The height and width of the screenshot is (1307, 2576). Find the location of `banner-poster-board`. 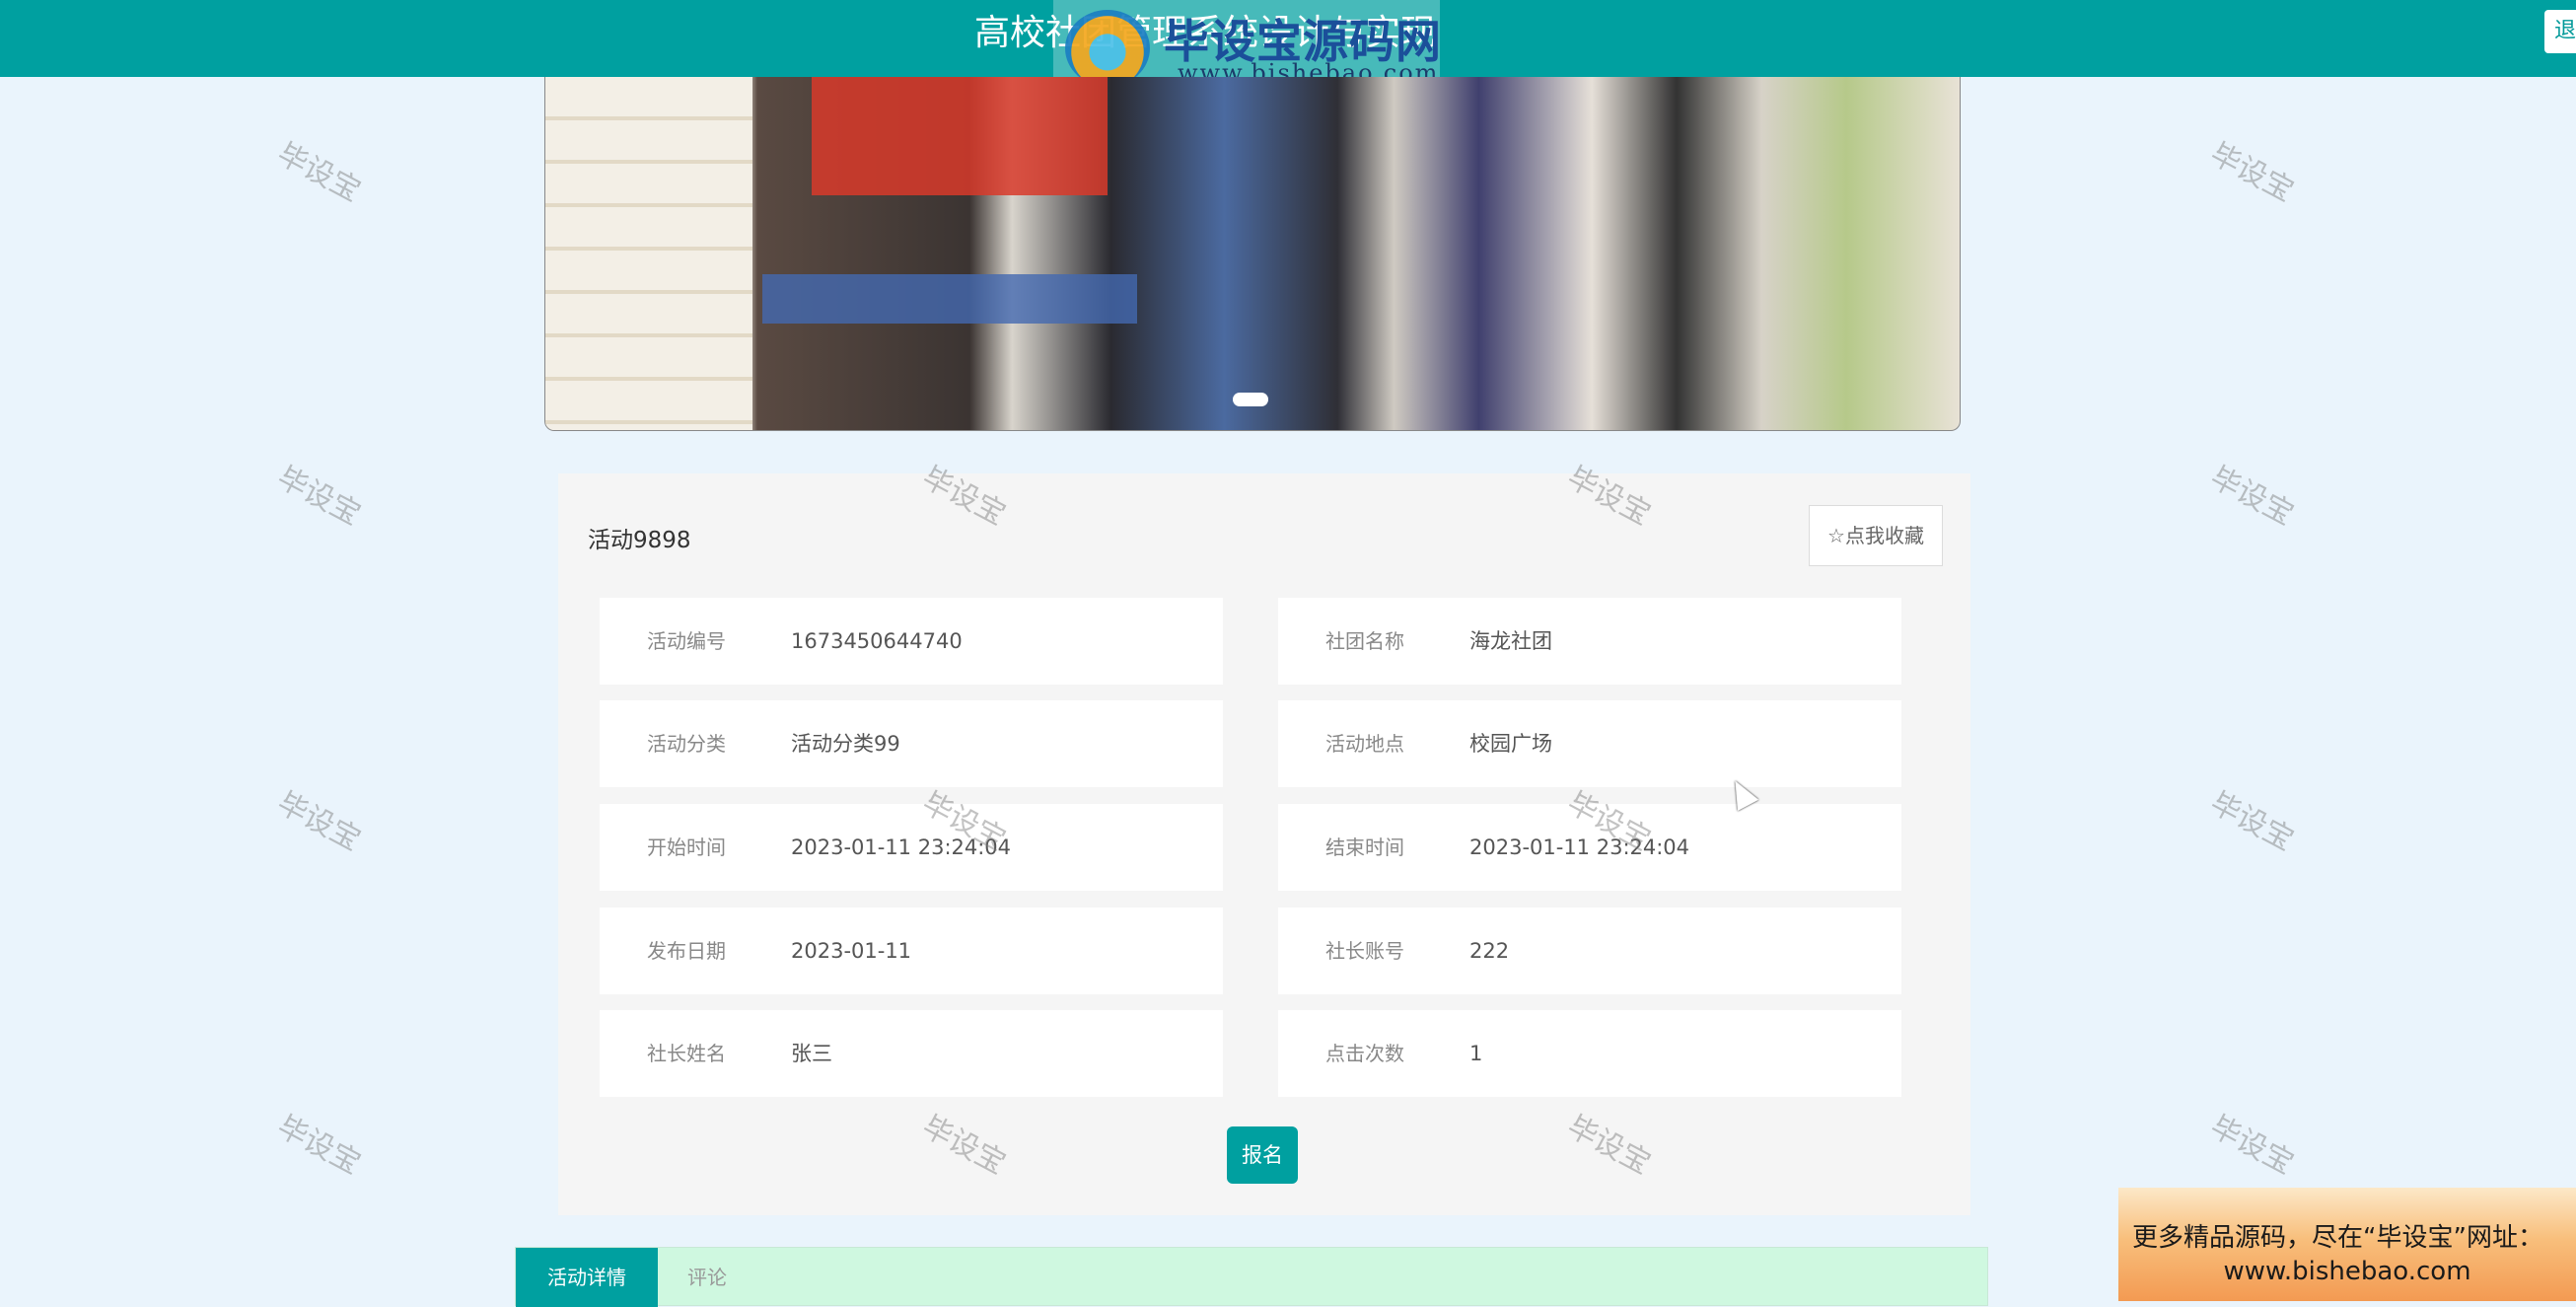

banner-poster-board is located at coordinates (648, 253).